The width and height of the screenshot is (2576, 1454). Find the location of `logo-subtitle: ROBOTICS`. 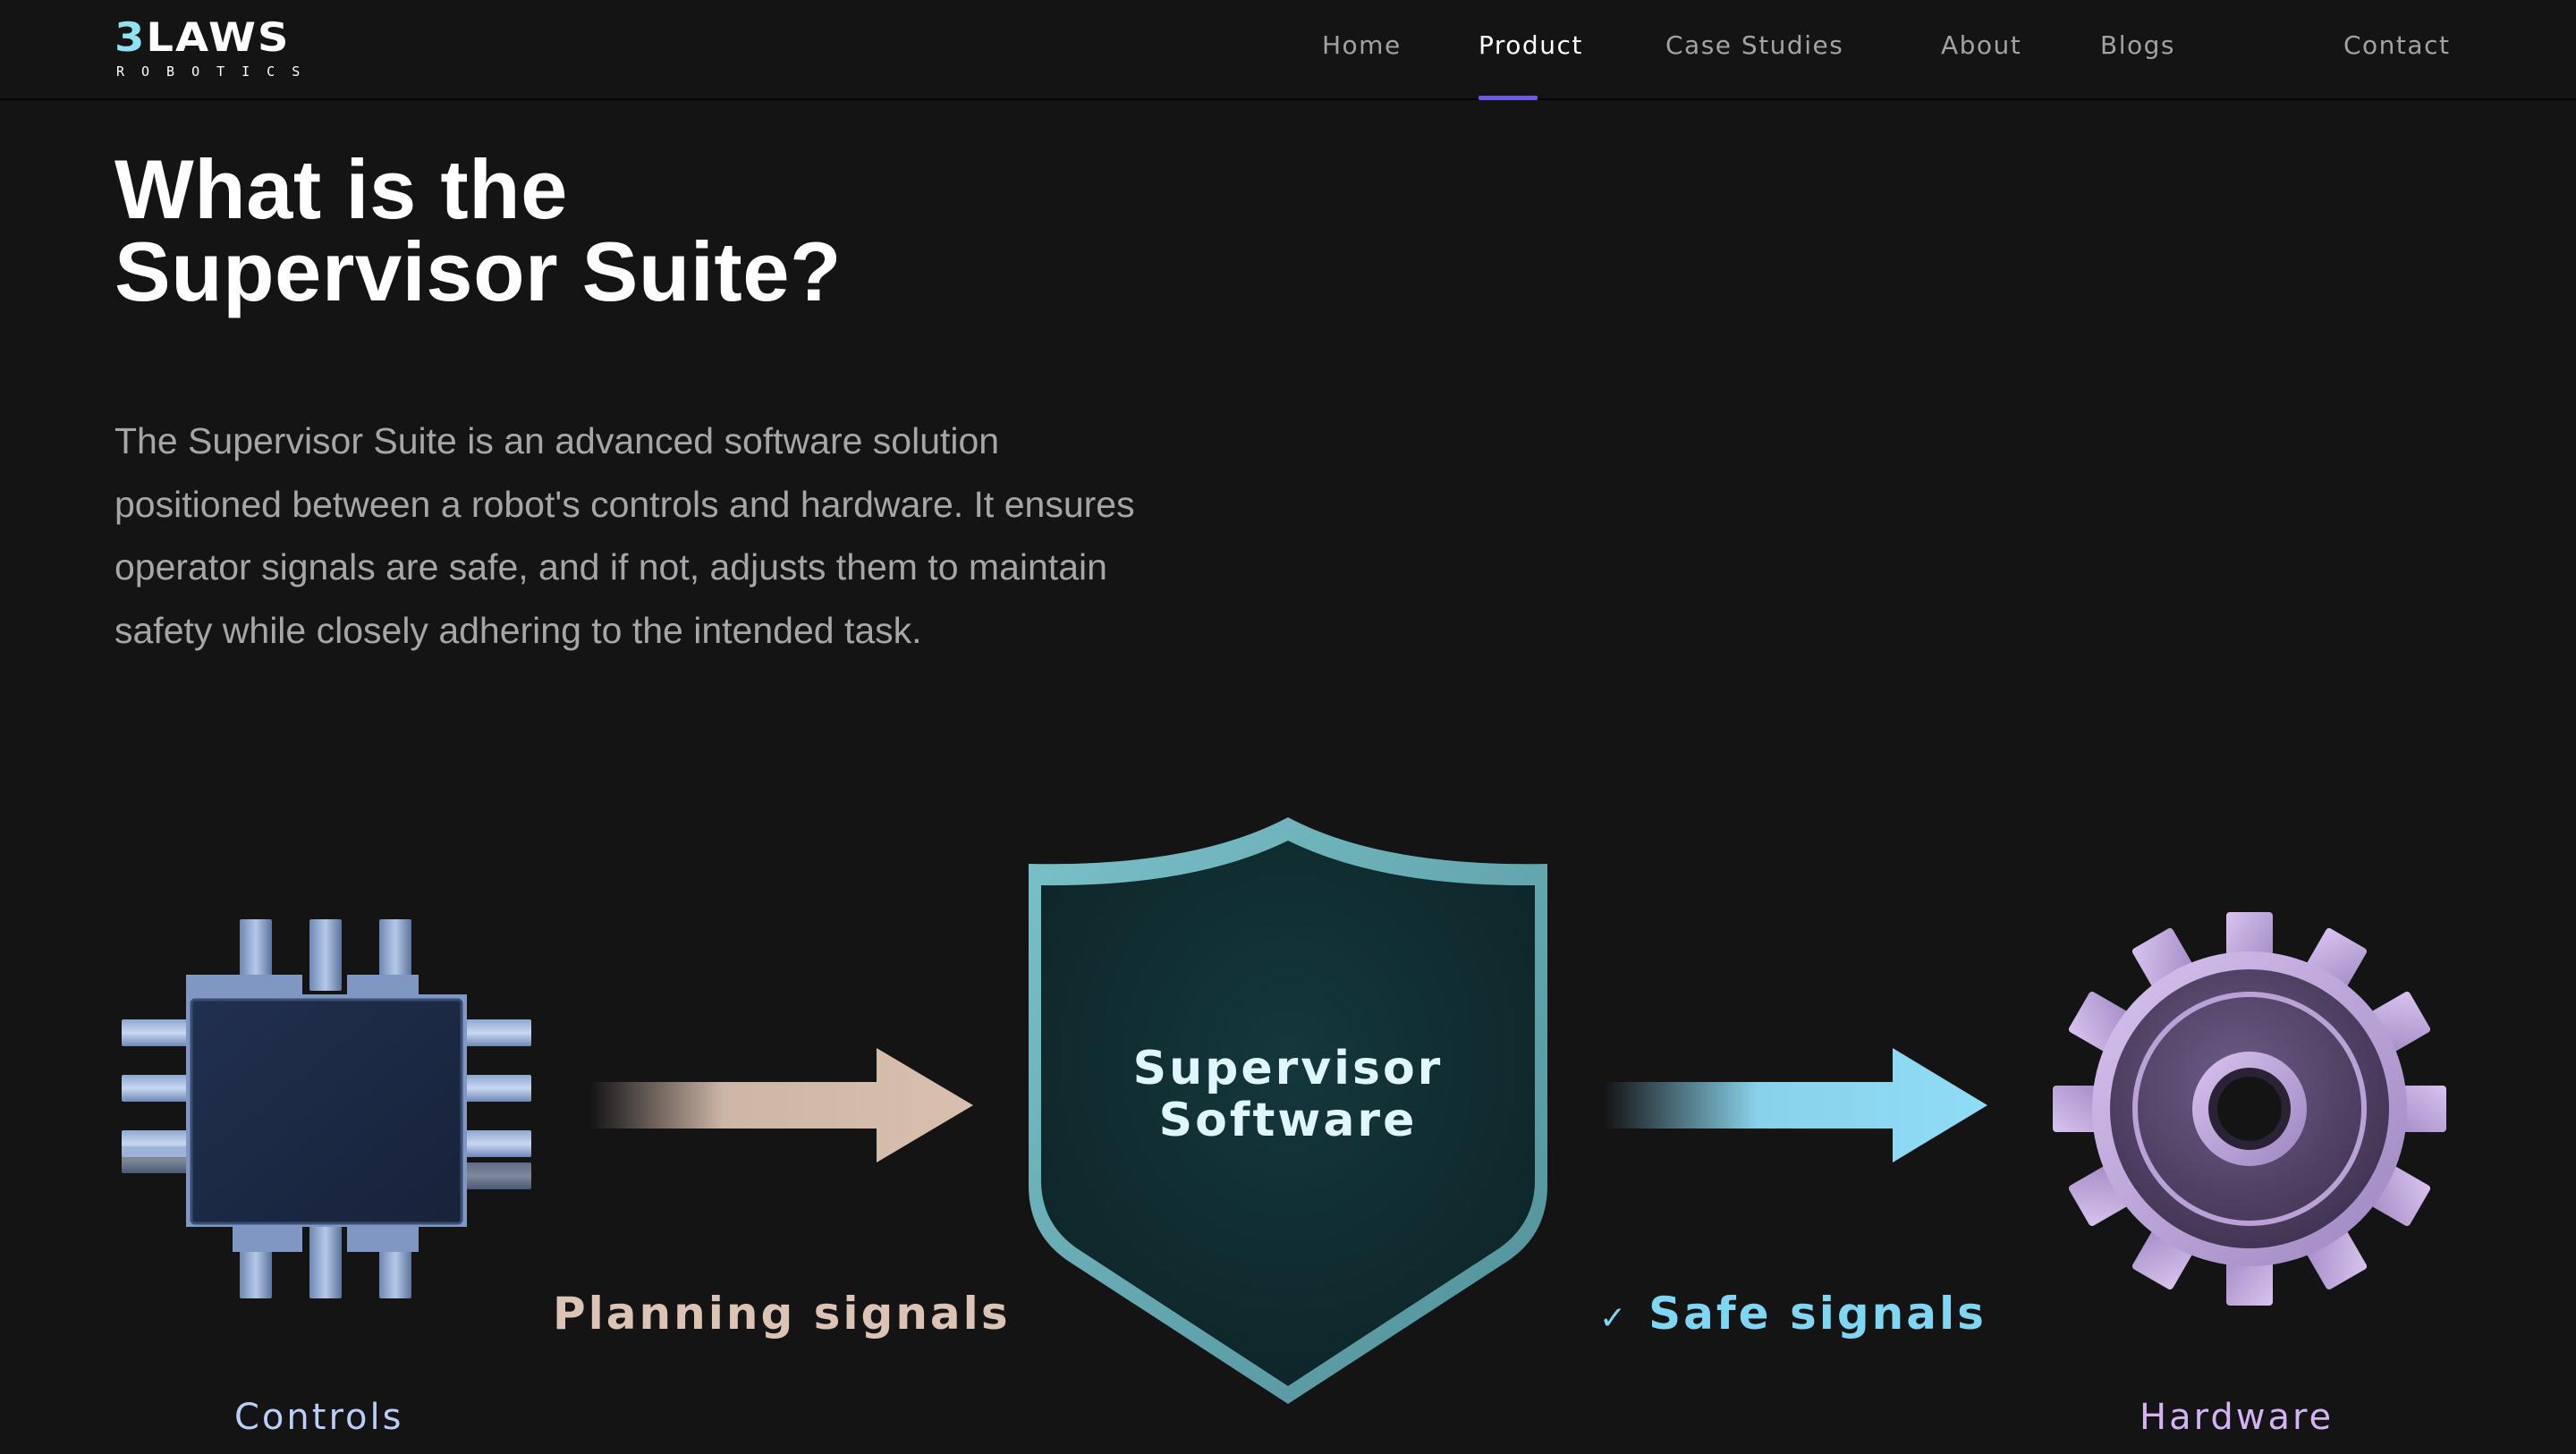

logo-subtitle: ROBOTICS is located at coordinates (217, 72).